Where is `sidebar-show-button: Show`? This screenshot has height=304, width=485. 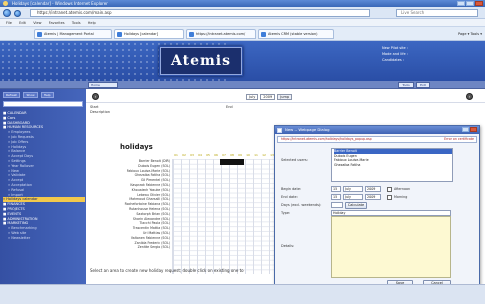 sidebar-show-button: Show is located at coordinates (30, 95).